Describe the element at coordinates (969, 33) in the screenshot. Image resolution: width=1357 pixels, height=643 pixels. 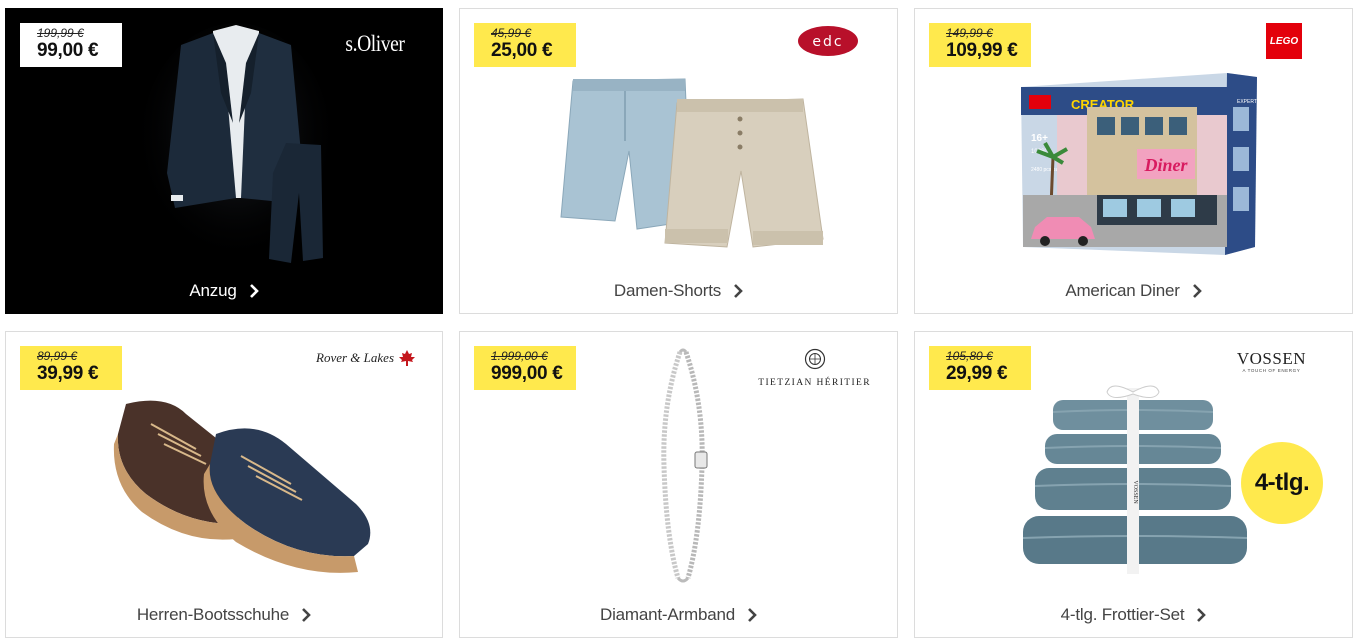
I see `old-price: 149,99 €` at that location.